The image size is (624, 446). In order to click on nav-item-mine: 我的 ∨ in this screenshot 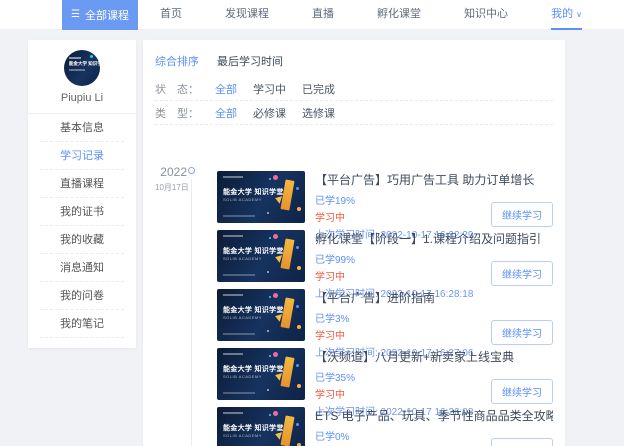, I will do `click(566, 15)`.